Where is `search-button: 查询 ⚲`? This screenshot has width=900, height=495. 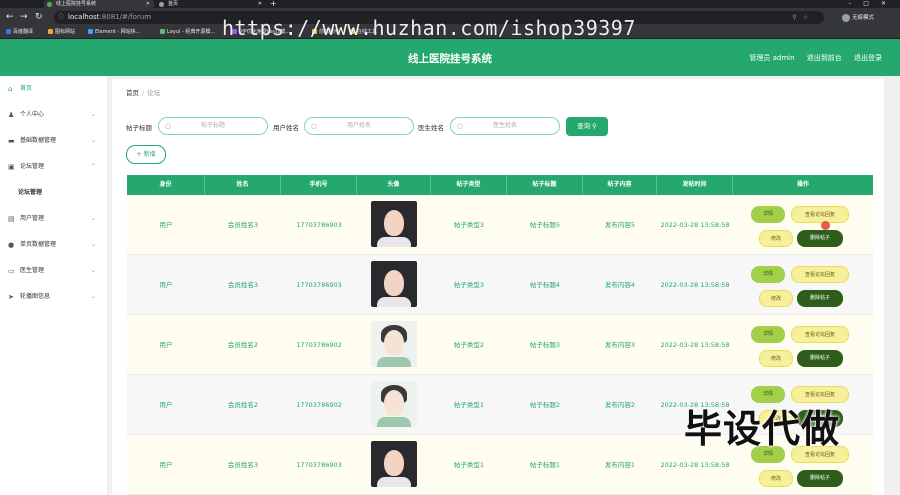
search-button: 查询 ⚲ is located at coordinates (587, 126).